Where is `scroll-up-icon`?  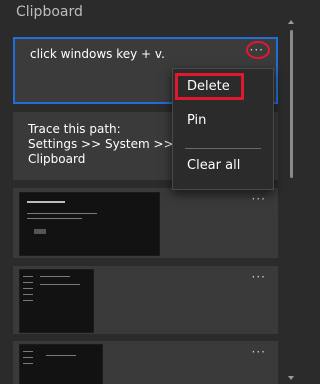
scroll-up-icon is located at coordinates (291, 22).